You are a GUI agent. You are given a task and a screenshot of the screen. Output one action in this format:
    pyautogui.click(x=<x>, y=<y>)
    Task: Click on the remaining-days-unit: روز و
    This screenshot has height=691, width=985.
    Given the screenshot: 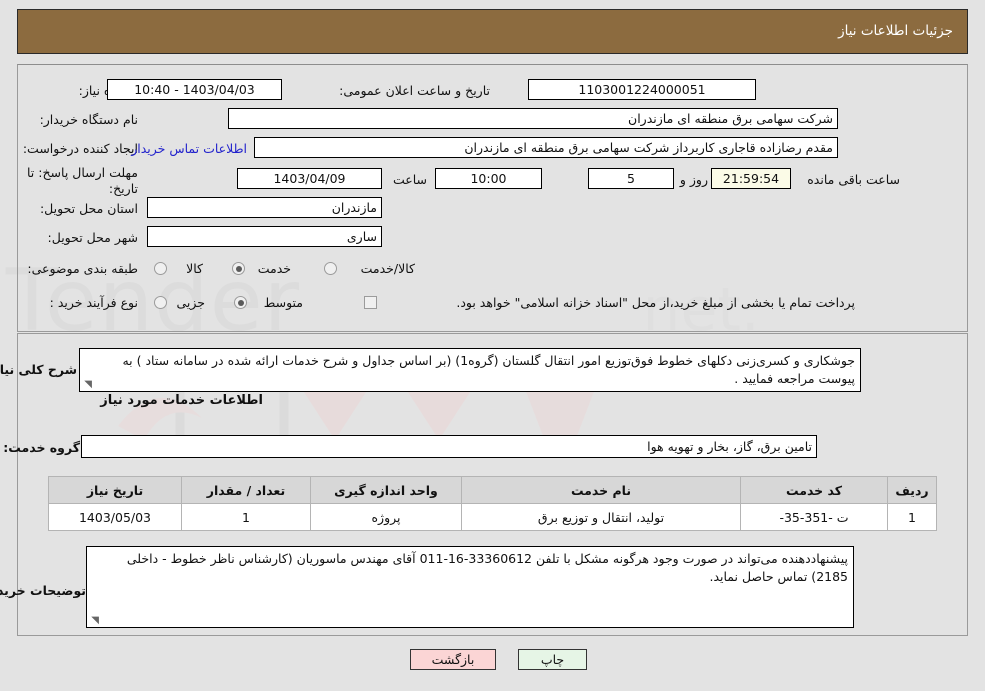 What is the action you would take?
    pyautogui.click(x=693, y=179)
    